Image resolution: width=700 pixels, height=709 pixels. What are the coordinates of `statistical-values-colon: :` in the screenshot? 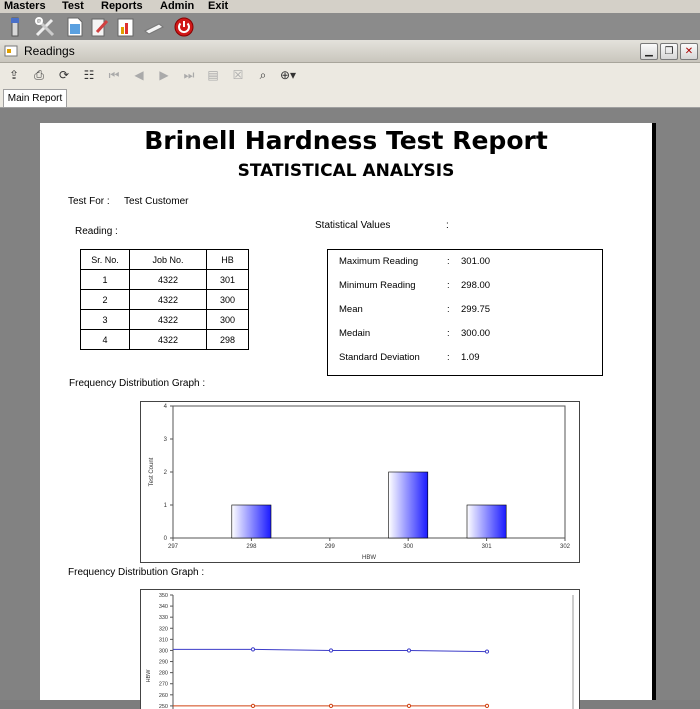 It's located at (447, 225).